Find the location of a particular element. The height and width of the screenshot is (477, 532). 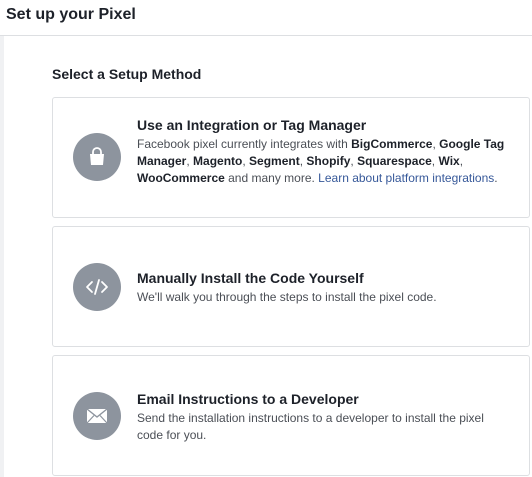

integration-desc-intro: Facebook pixel currently integrates with is located at coordinates (244, 144).